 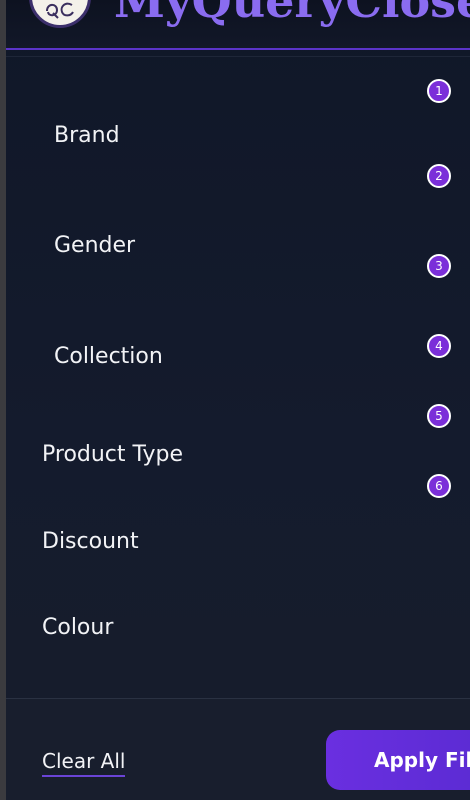 What do you see at coordinates (238, 49) in the screenshot?
I see `header-divider` at bounding box center [238, 49].